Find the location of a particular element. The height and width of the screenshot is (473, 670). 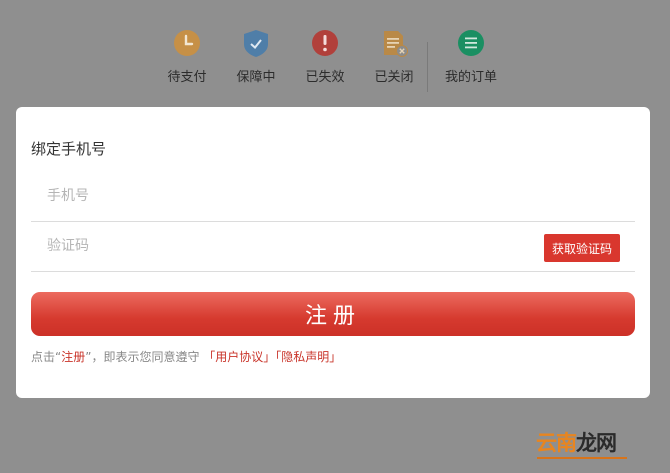

status-label: 保障中 is located at coordinates (256, 77).